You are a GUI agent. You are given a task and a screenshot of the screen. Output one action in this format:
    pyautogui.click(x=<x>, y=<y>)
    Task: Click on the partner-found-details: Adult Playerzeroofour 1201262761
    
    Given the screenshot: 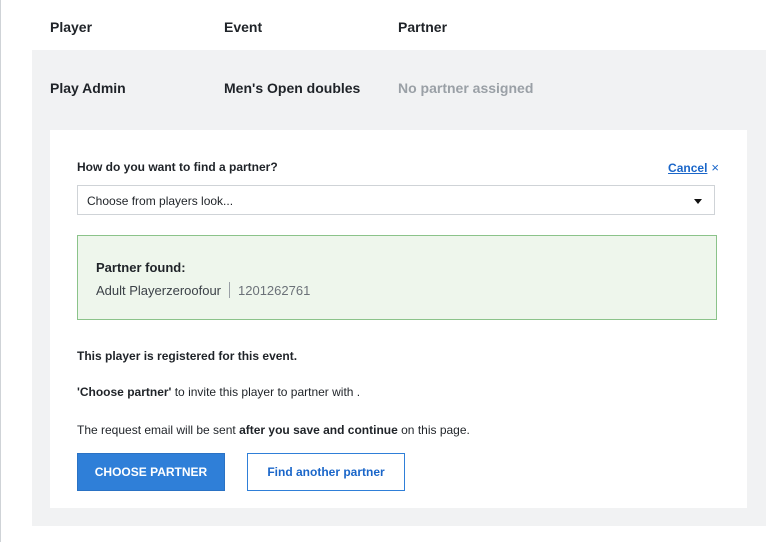 What is the action you would take?
    pyautogui.click(x=203, y=290)
    